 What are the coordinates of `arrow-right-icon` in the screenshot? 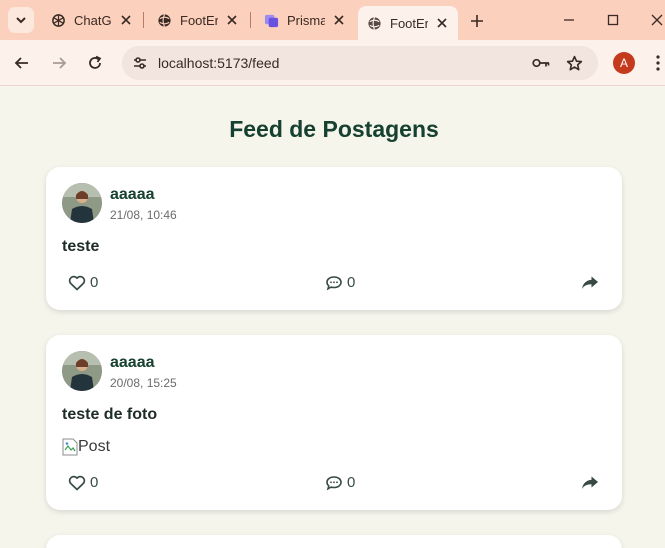 It's located at (60, 63).